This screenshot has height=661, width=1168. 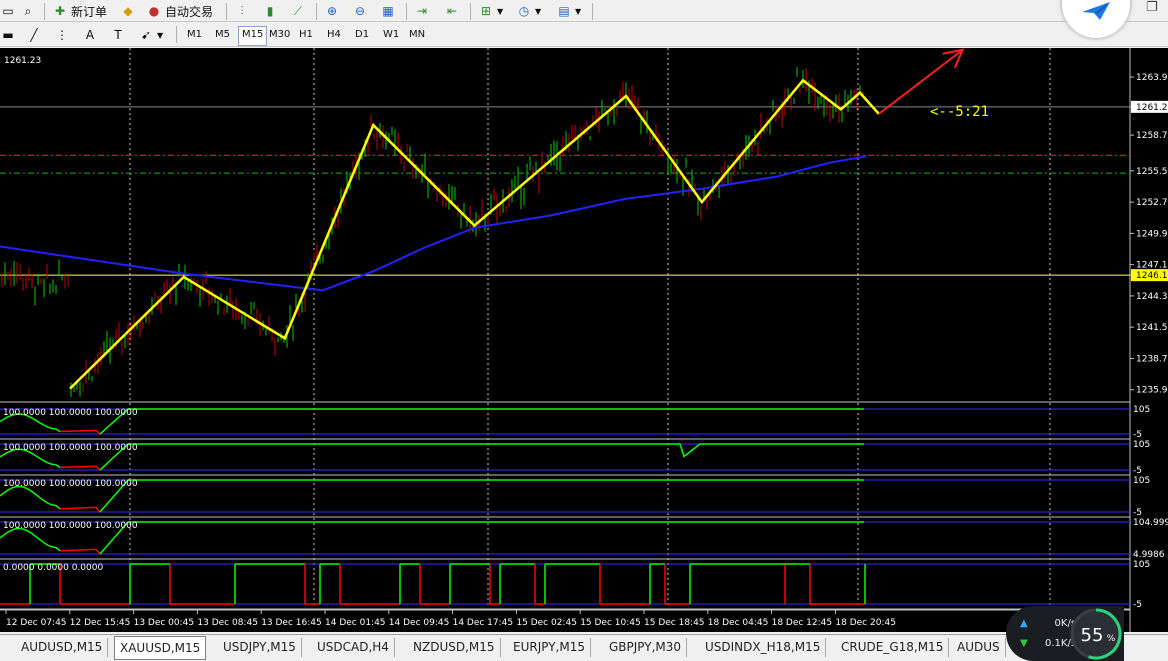 What do you see at coordinates (568, 11) in the screenshot?
I see `templates-button: ▤ ▼` at bounding box center [568, 11].